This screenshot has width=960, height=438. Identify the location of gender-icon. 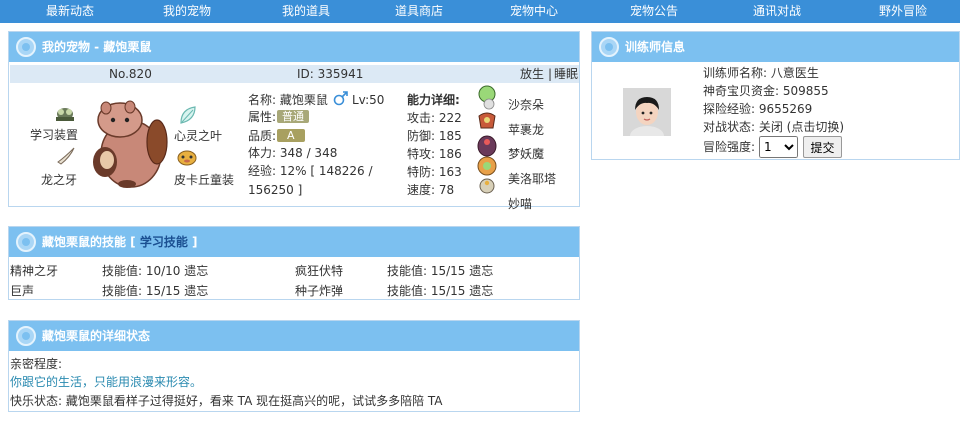
(340, 98).